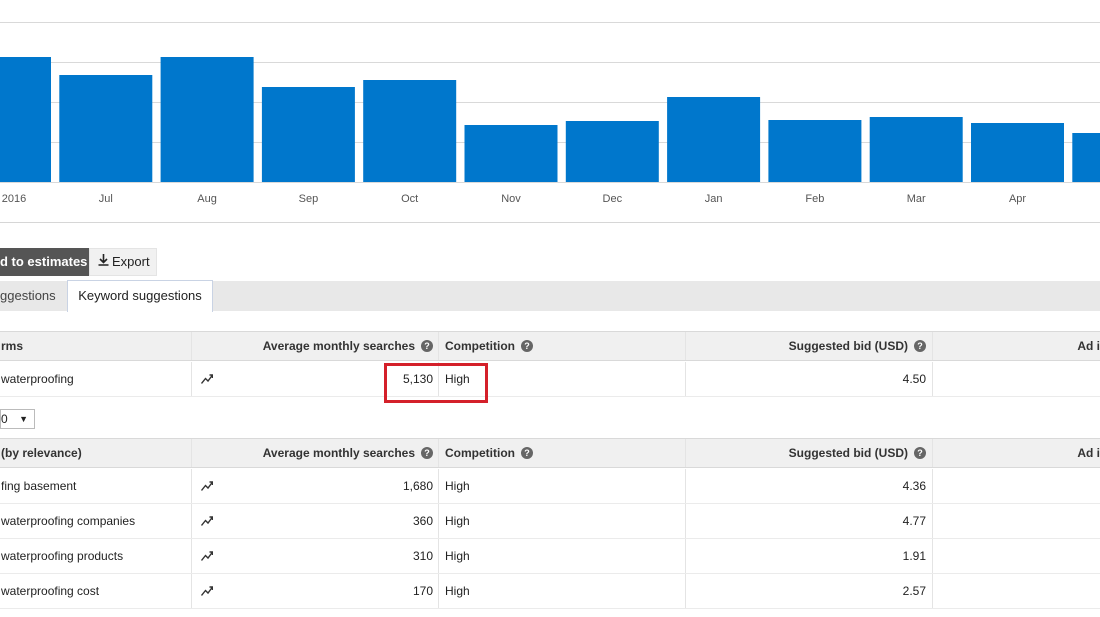 The image size is (1100, 617). What do you see at coordinates (808, 521) in the screenshot?
I see `suggested-bid-cell: 4.77` at bounding box center [808, 521].